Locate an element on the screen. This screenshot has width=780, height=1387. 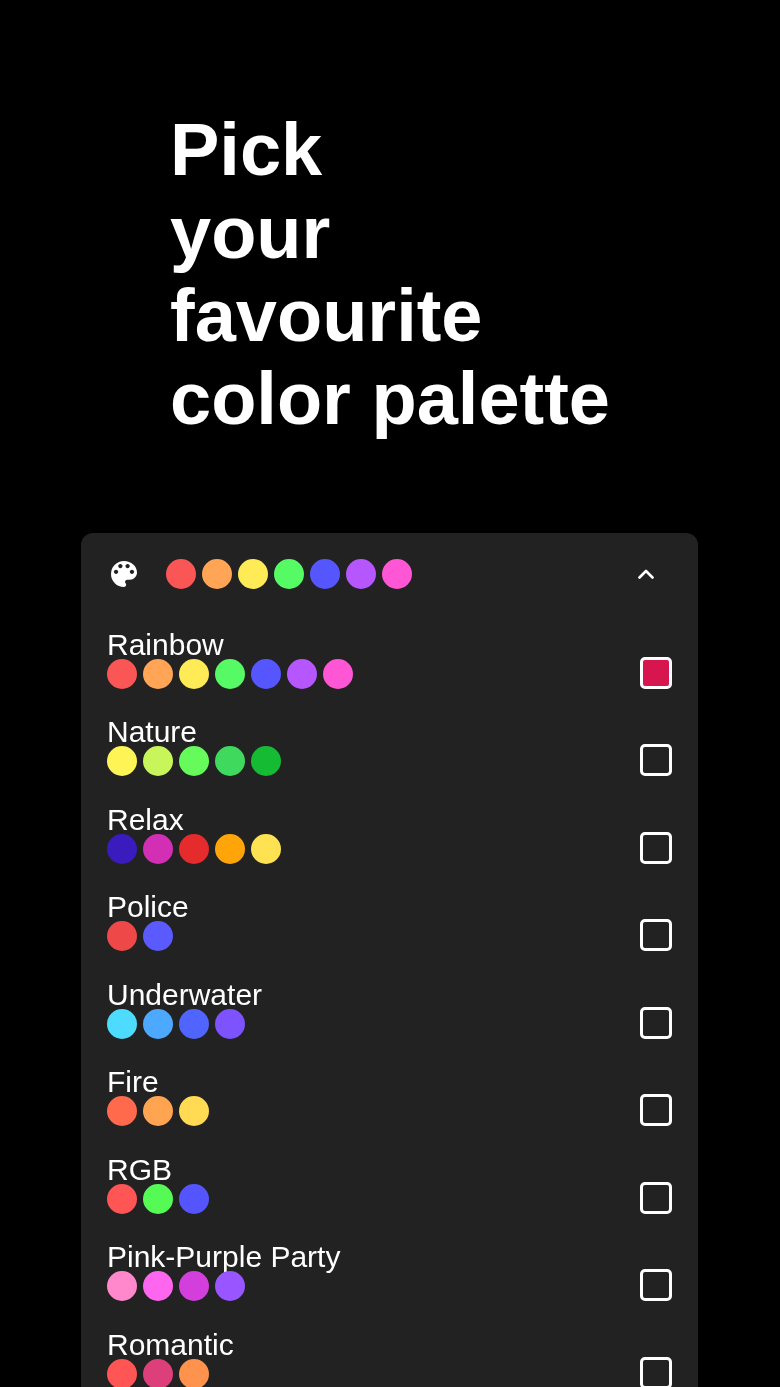
palette-name: Nature is located at coordinates (153, 732).